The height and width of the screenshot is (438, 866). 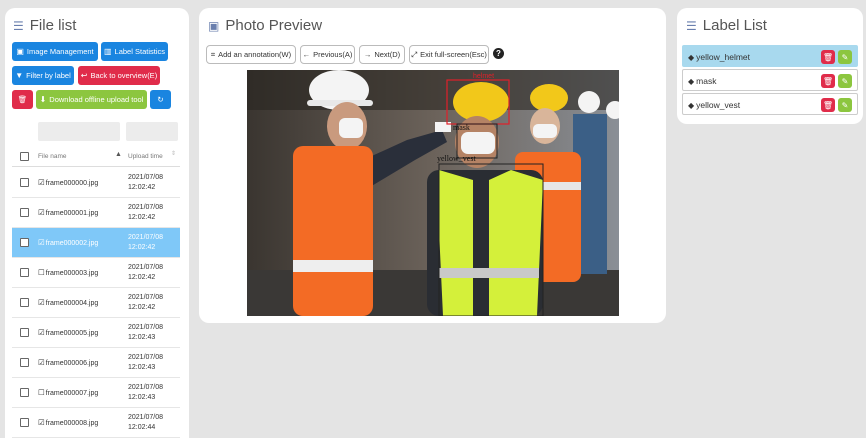 I want to click on left-worker-vest, so click(x=333, y=231).